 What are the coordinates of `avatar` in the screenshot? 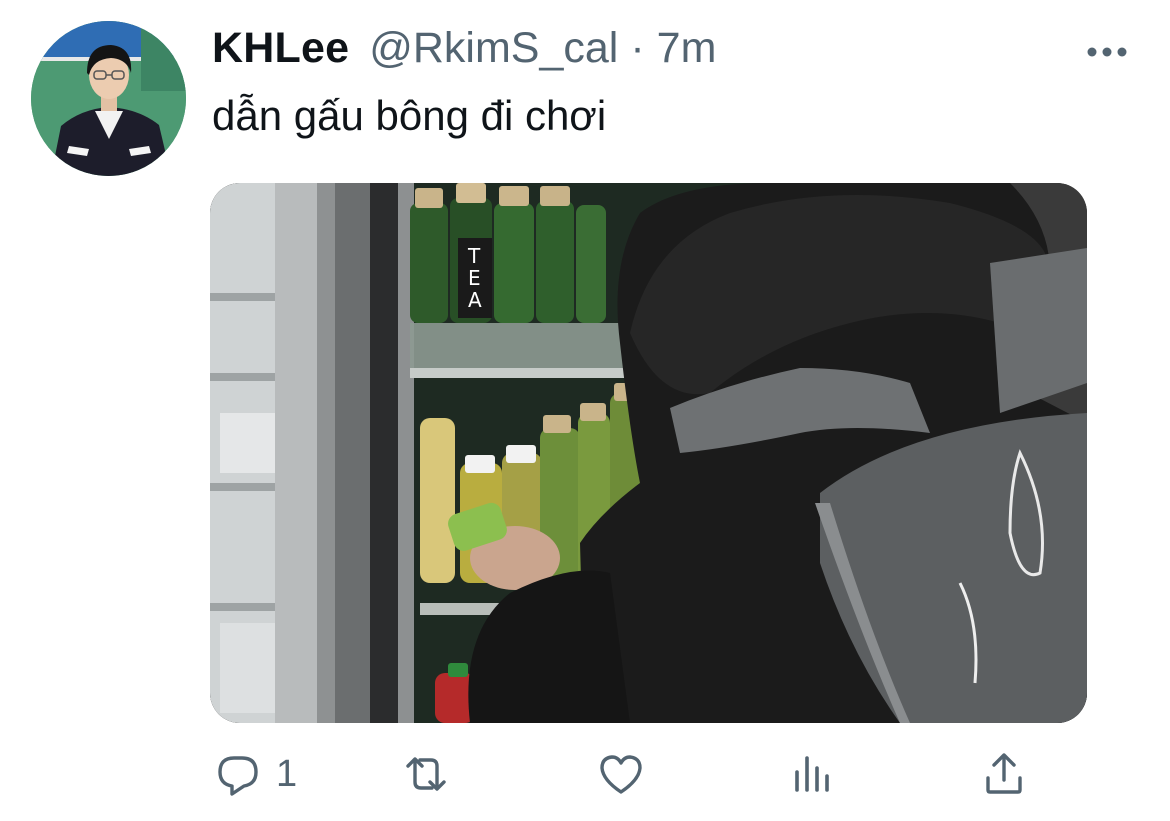 It's located at (108, 98).